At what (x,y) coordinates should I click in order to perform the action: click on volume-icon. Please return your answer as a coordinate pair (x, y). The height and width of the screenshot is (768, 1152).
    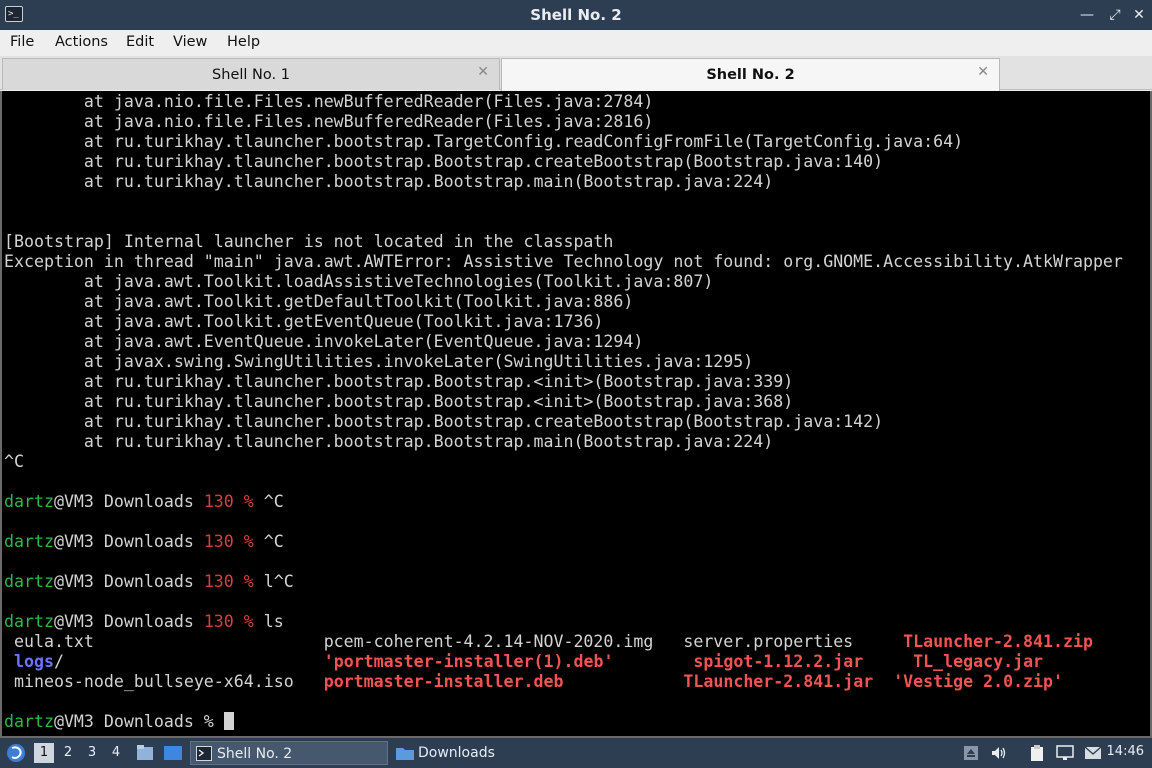
    Looking at the image, I should click on (999, 753).